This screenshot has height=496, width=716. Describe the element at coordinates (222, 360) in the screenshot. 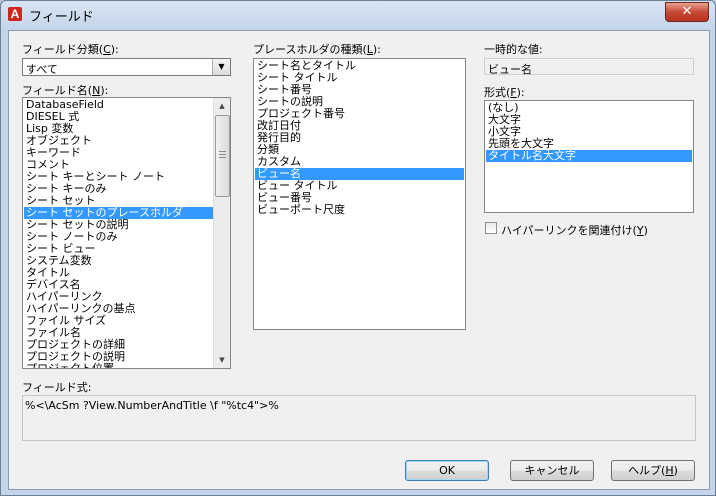

I see `scroll-down-arrow-icon: ▼` at that location.